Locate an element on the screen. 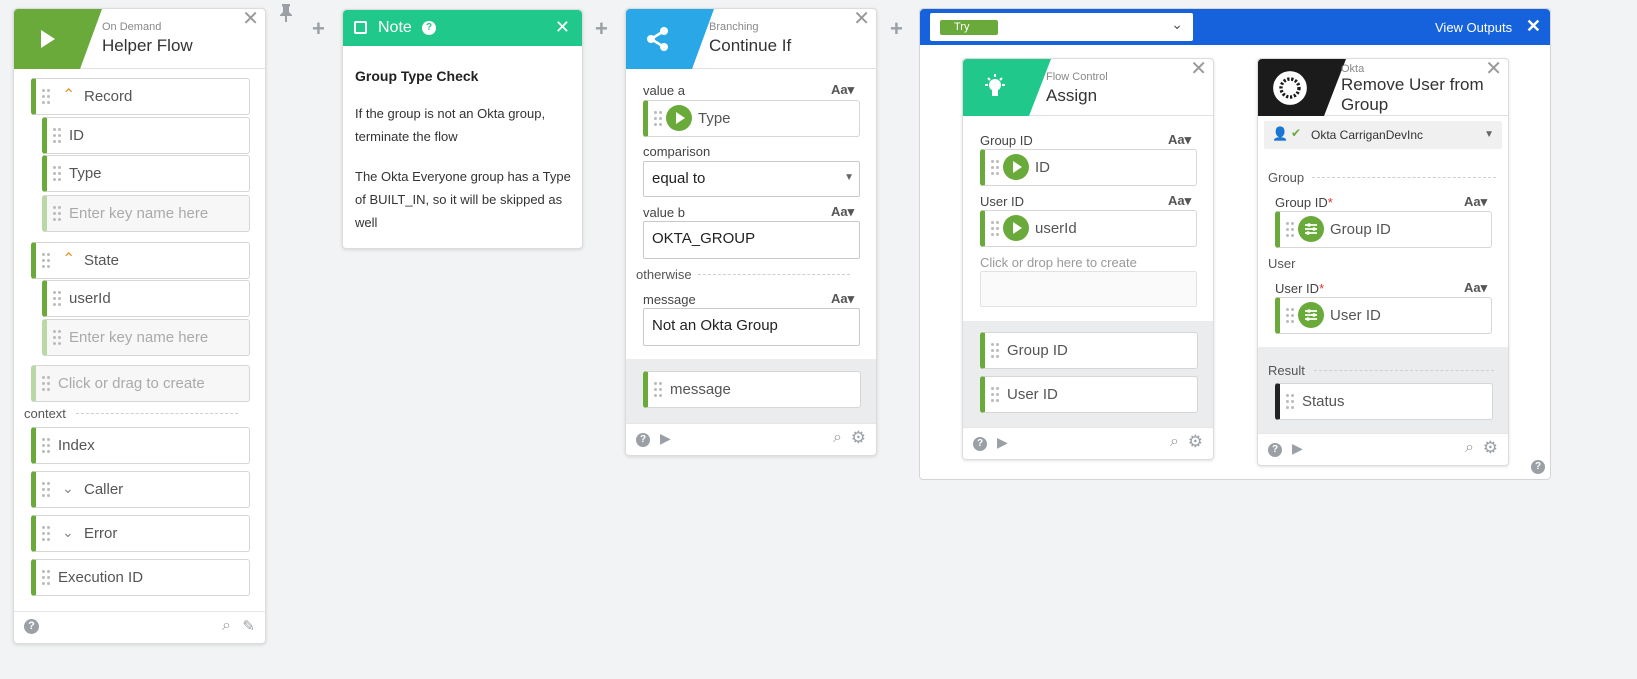 The image size is (1637, 679). user-id-input: userId is located at coordinates (1088, 228).